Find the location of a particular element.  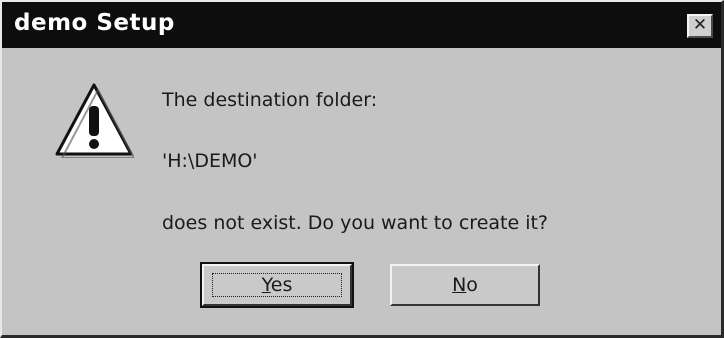

no-button-label: No is located at coordinates (465, 285).